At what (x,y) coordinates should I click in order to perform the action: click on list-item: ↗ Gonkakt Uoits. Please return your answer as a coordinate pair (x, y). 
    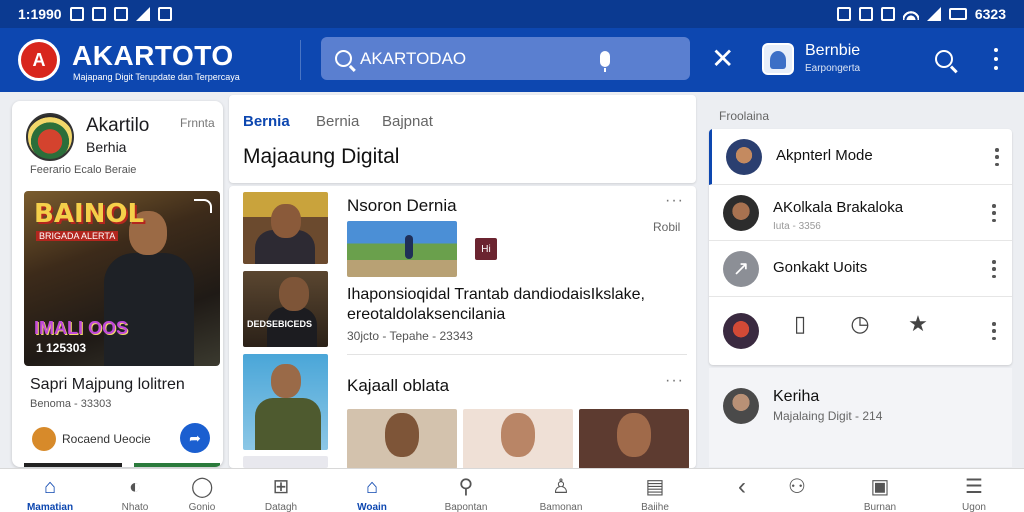
    Looking at the image, I should click on (860, 269).